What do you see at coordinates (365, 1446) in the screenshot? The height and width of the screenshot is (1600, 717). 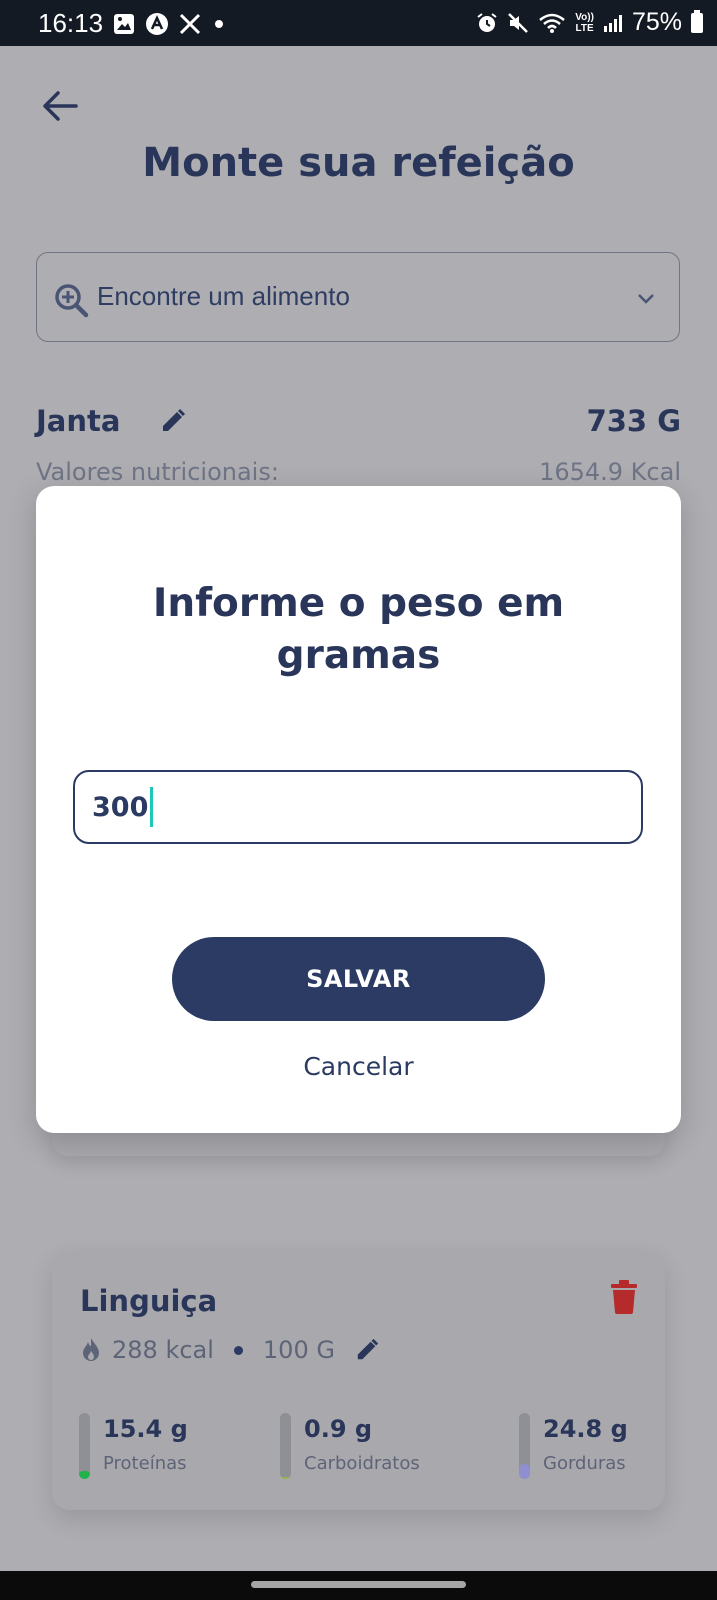 I see `macro-carbs: 0.9 g Carboidratos` at bounding box center [365, 1446].